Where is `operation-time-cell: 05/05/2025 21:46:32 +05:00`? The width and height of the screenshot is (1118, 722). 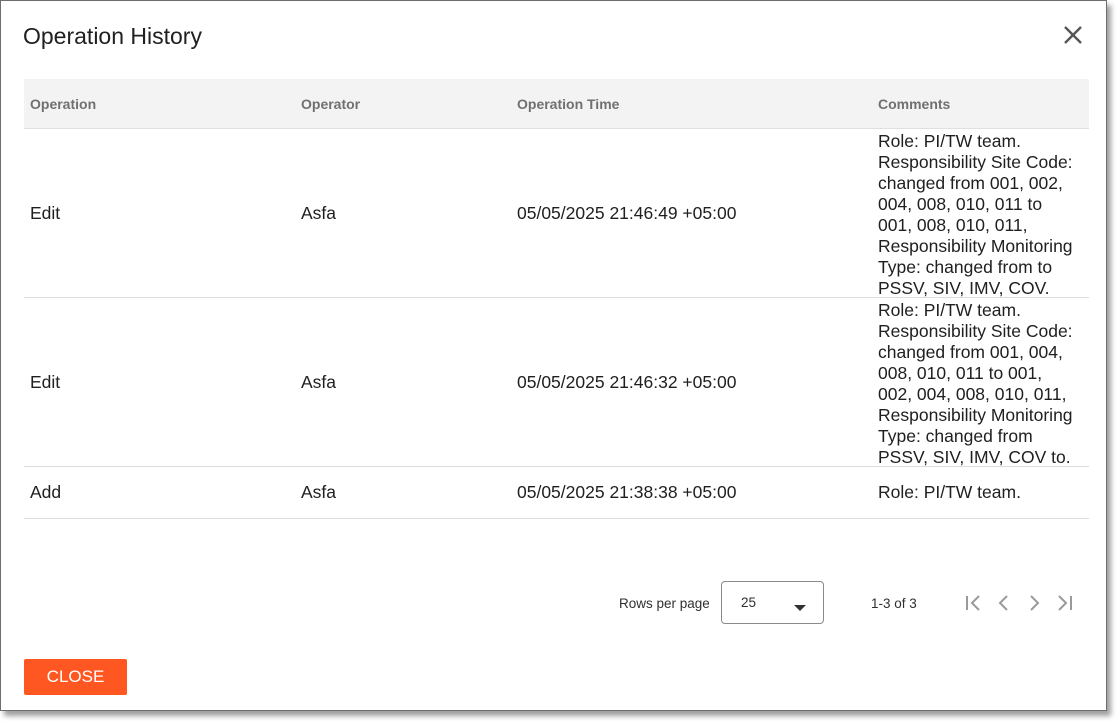 operation-time-cell: 05/05/2025 21:46:32 +05:00 is located at coordinates (627, 381).